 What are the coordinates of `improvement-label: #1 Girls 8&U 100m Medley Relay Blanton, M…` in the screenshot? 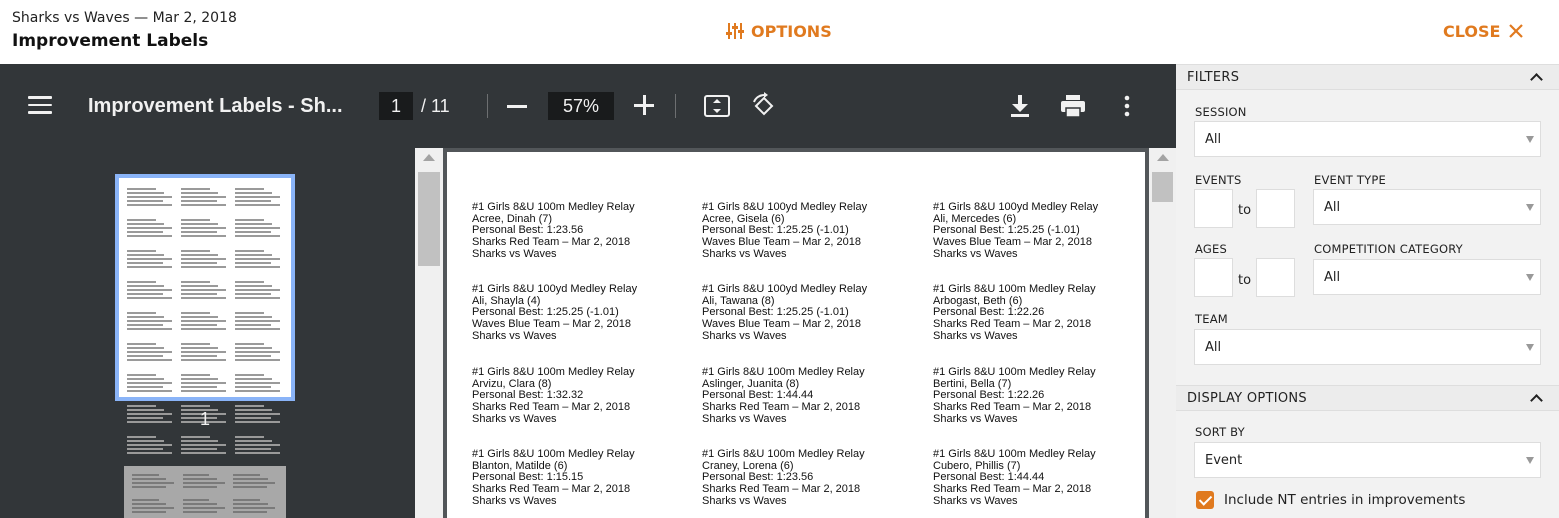 It's located at (584, 478).